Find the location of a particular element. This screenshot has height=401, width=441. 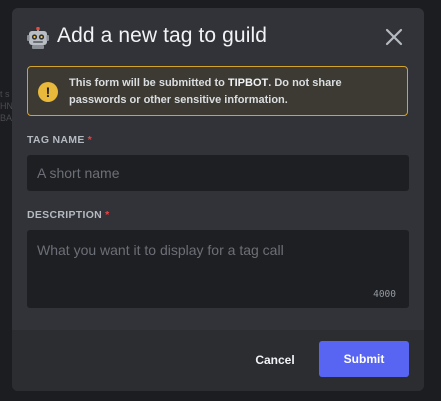

robot-icon is located at coordinates (38, 37).